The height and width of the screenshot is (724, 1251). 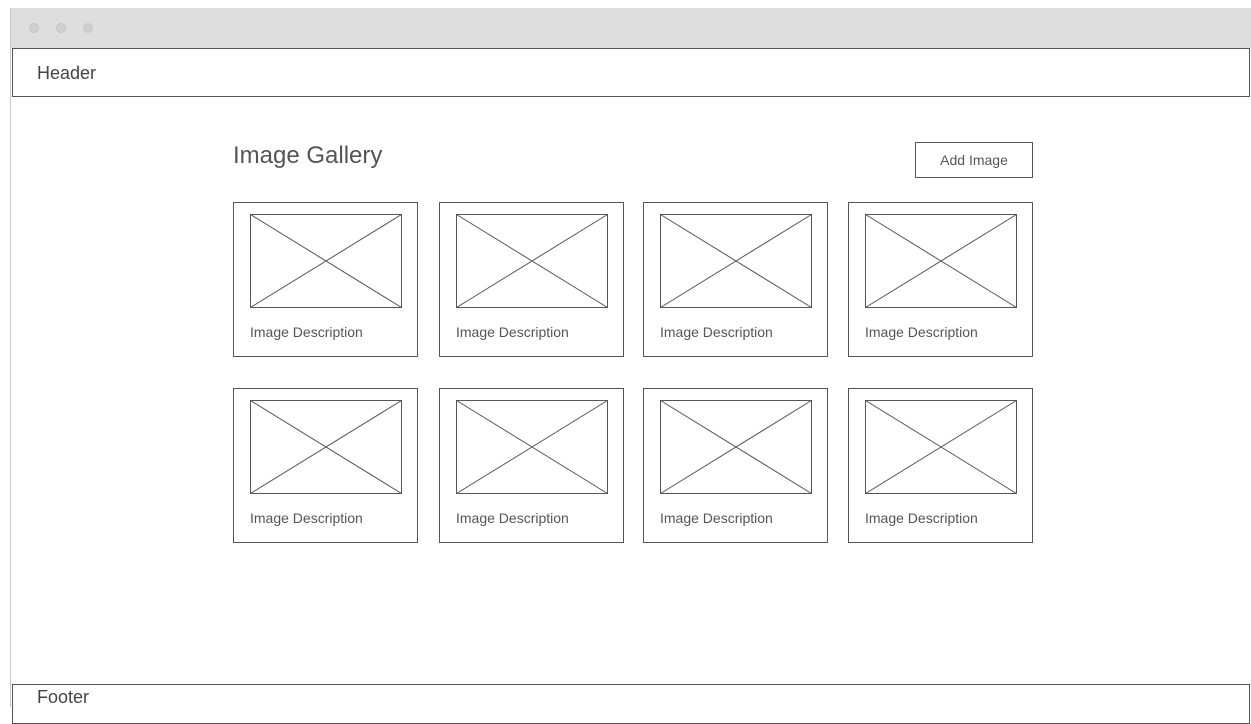 I want to click on close-window-icon, so click(x=34, y=28).